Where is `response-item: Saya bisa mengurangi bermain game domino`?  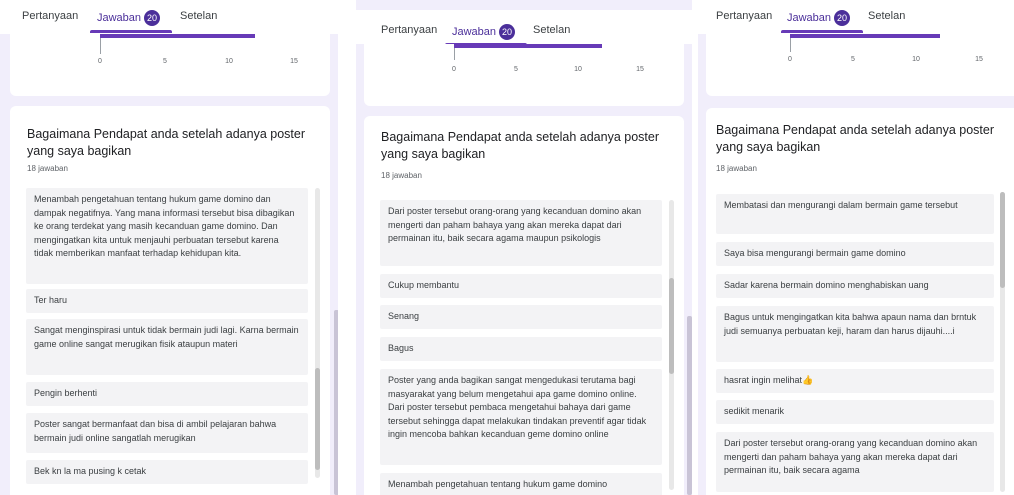
response-item: Saya bisa mengurangi bermain game domino is located at coordinates (855, 254).